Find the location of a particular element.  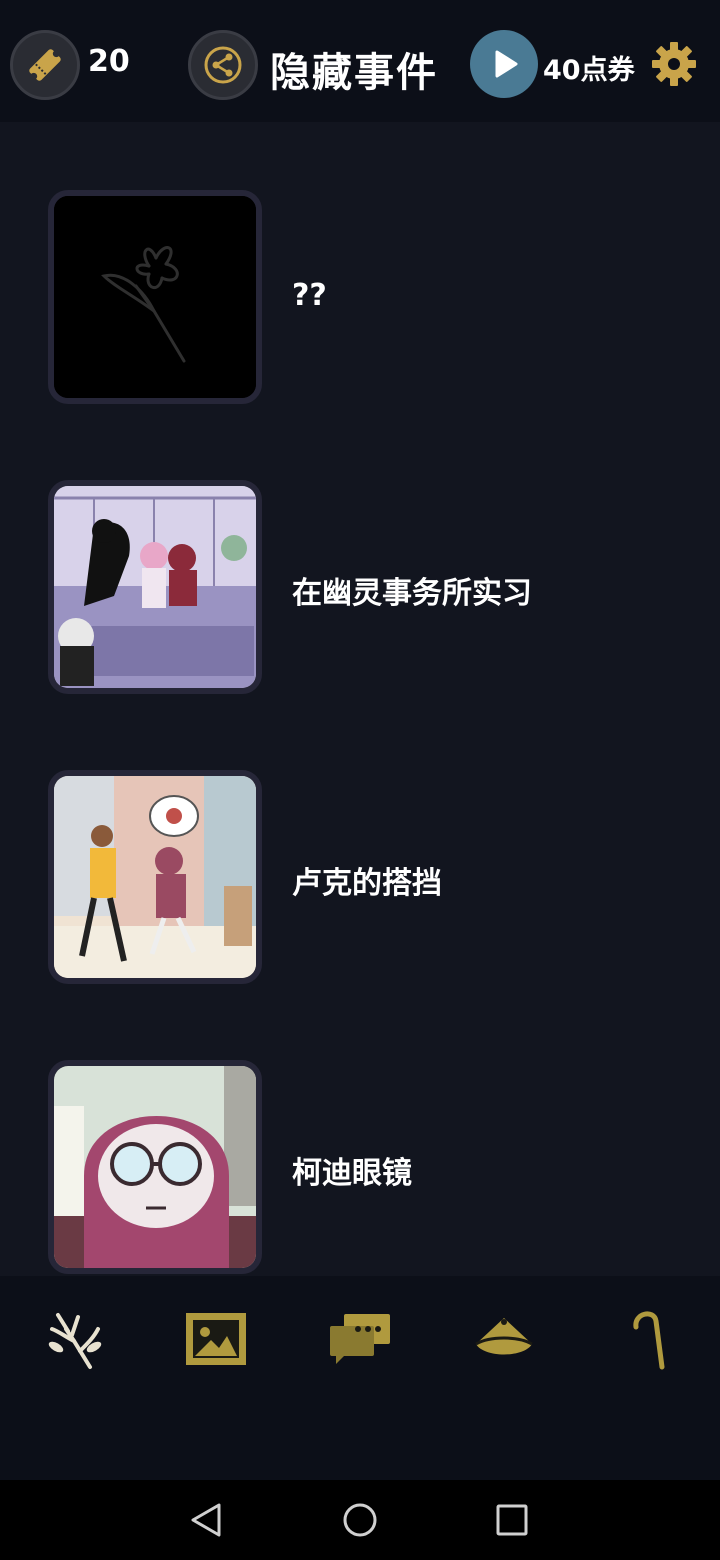

recents-icon is located at coordinates (512, 1520).